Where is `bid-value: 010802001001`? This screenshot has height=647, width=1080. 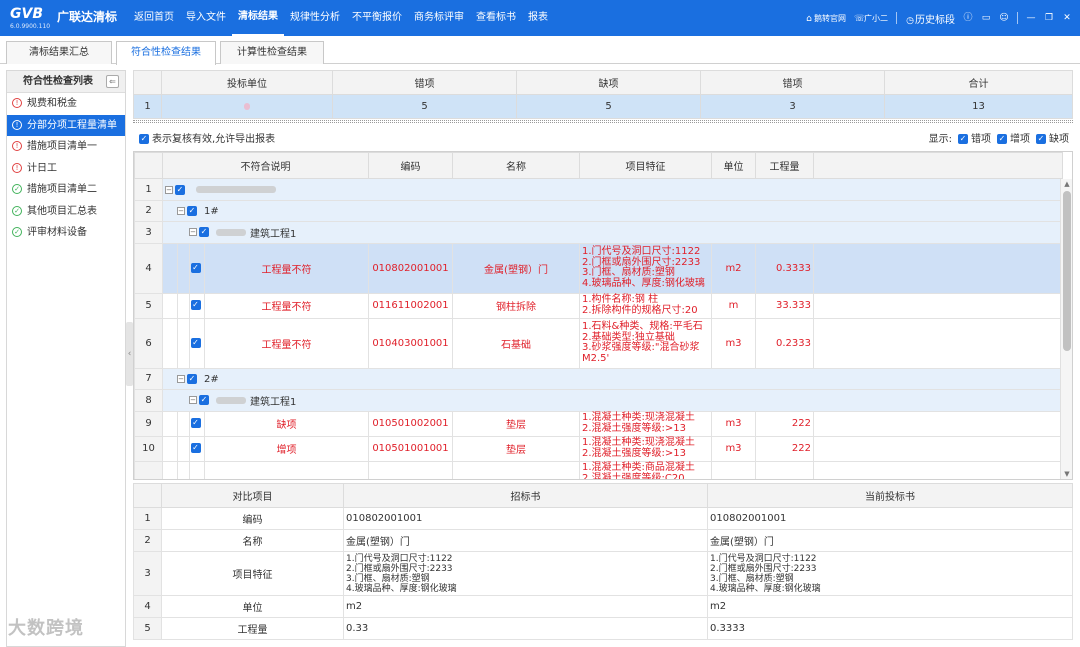 bid-value: 010802001001 is located at coordinates (748, 518).